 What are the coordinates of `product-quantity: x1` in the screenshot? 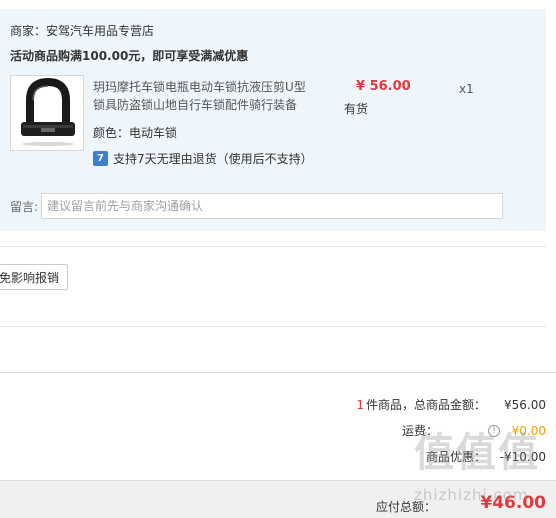 It's located at (466, 89).